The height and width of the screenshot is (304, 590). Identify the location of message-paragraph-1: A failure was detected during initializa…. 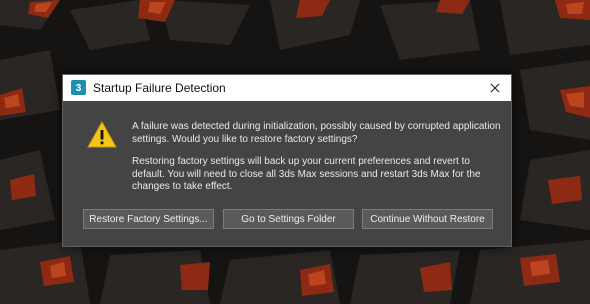
(316, 133).